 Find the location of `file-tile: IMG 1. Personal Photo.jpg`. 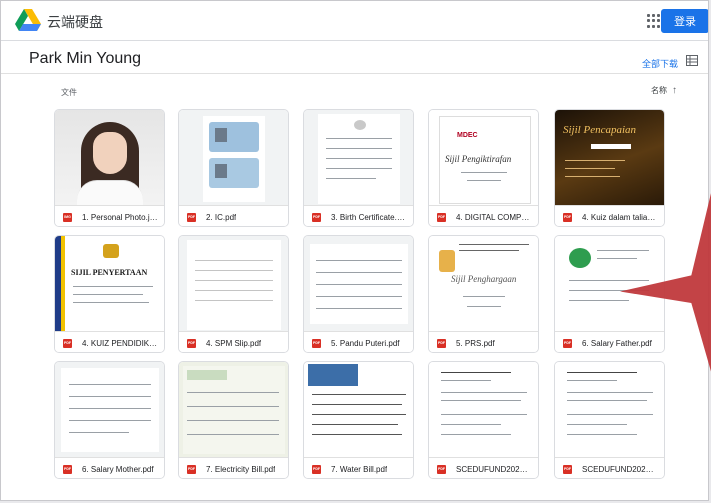

file-tile: IMG 1. Personal Photo.jpg is located at coordinates (109, 168).